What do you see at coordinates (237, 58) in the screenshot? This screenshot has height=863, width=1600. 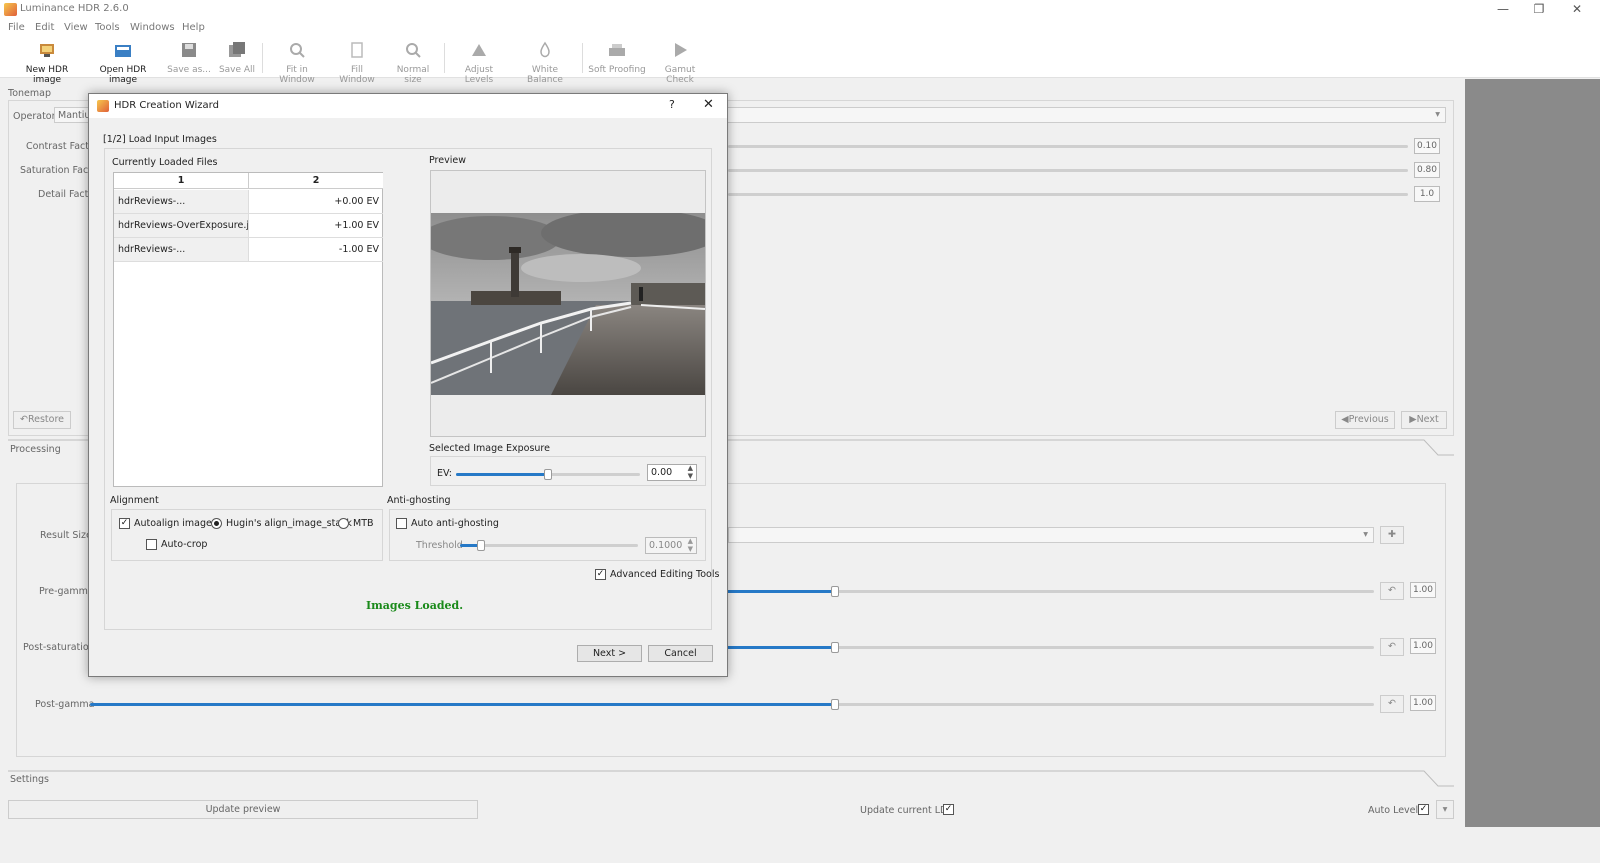 I see `save-all-button: Save All` at bounding box center [237, 58].